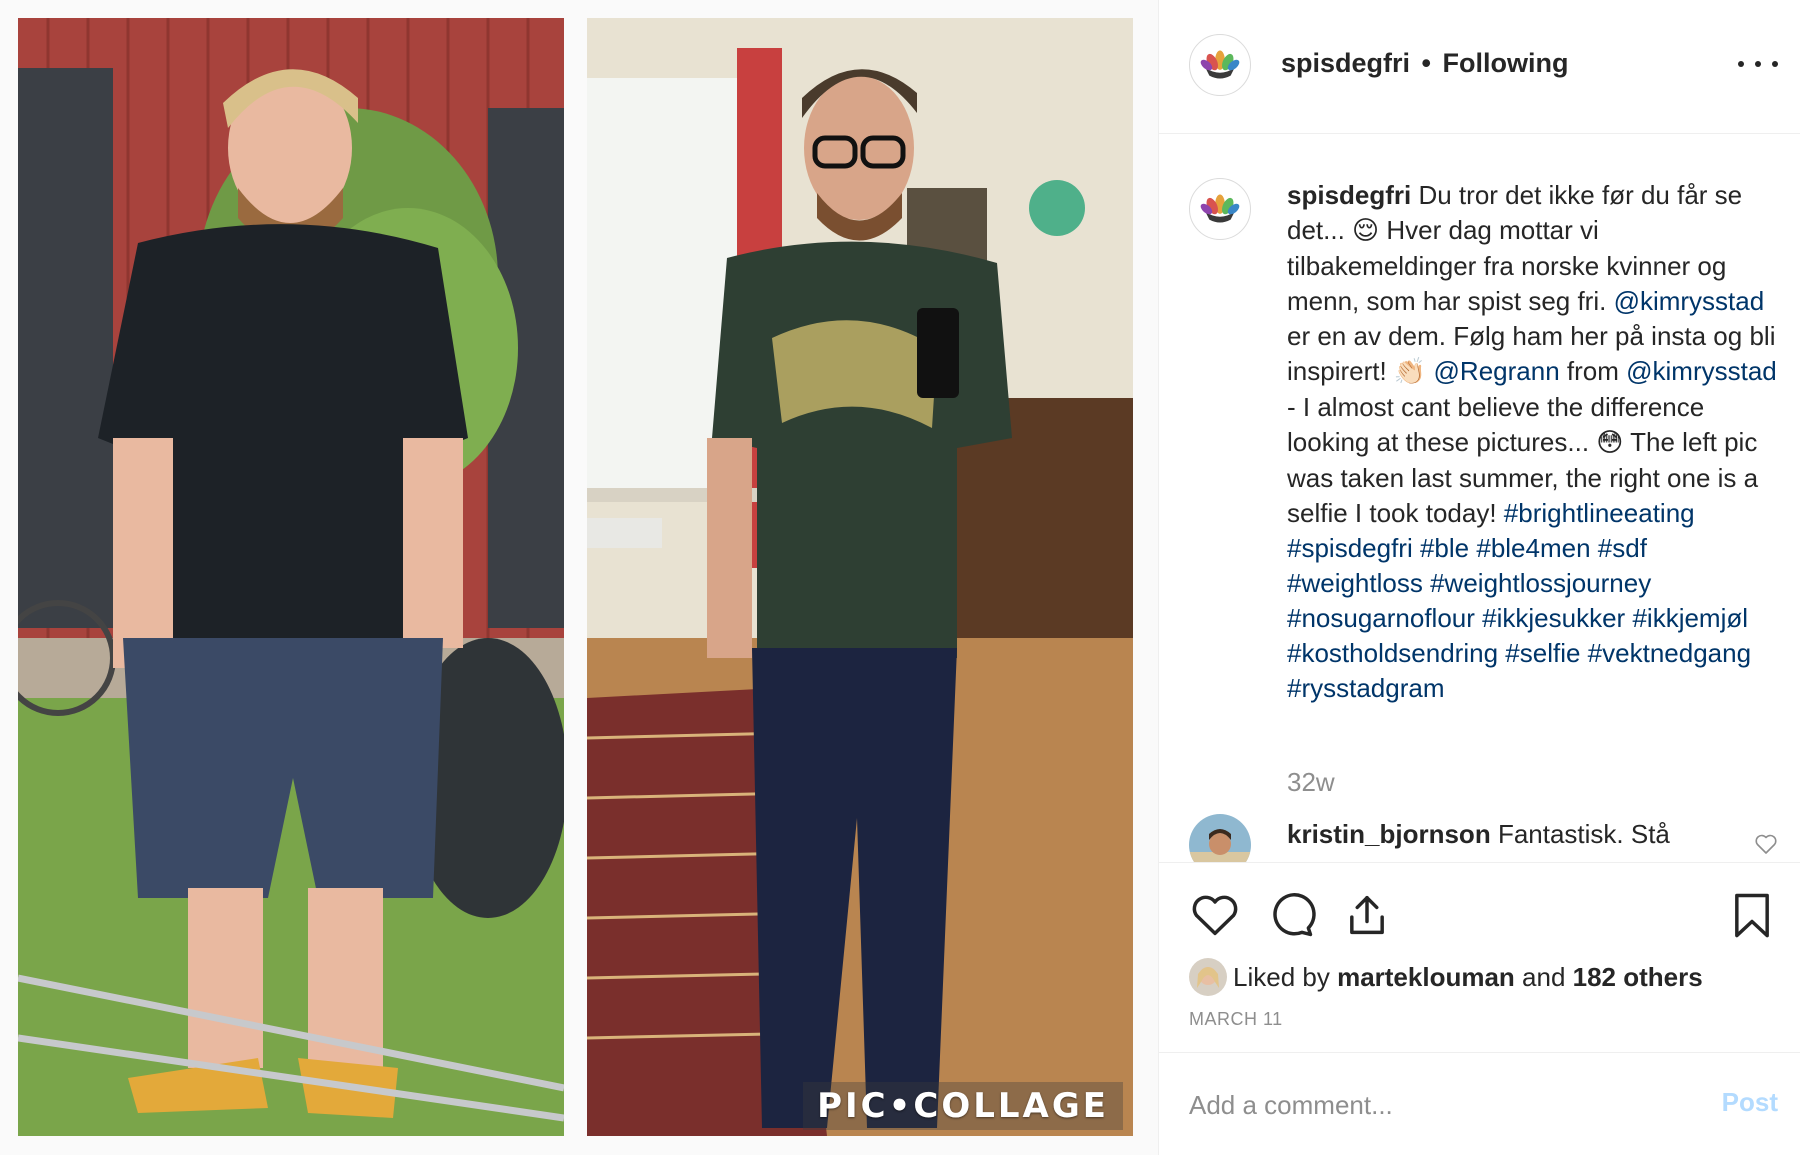 This screenshot has width=1800, height=1155. Describe the element at coordinates (1444, 548) in the screenshot. I see `hashtag-link: #ble` at that location.